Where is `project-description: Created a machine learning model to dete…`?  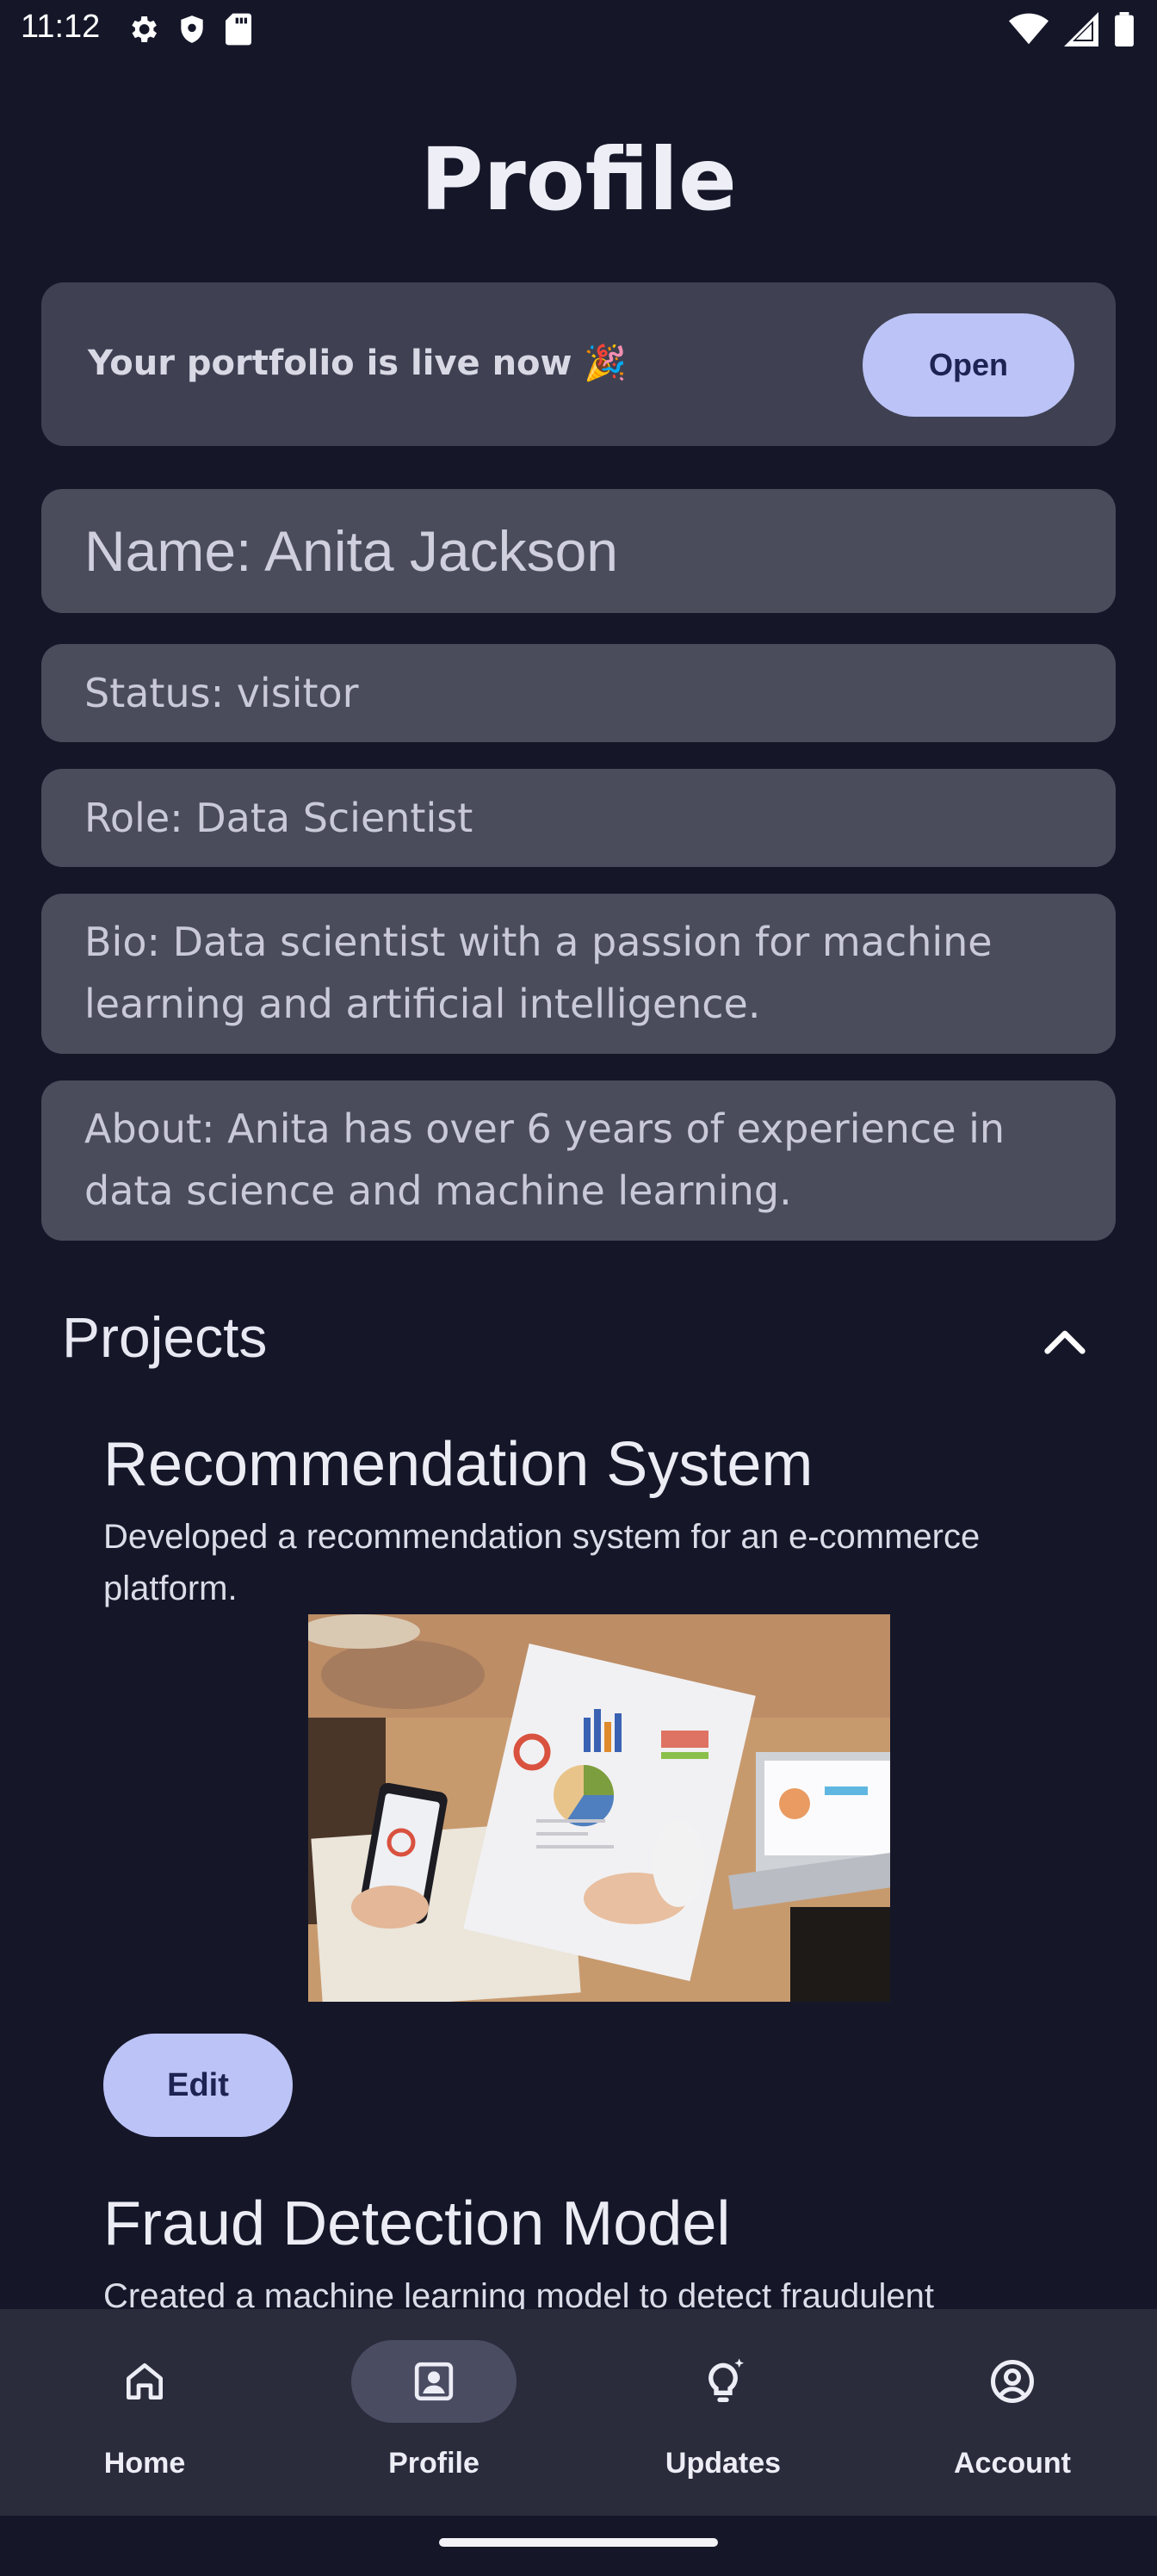 project-description: Created a machine learning model to dete… is located at coordinates (519, 2293).